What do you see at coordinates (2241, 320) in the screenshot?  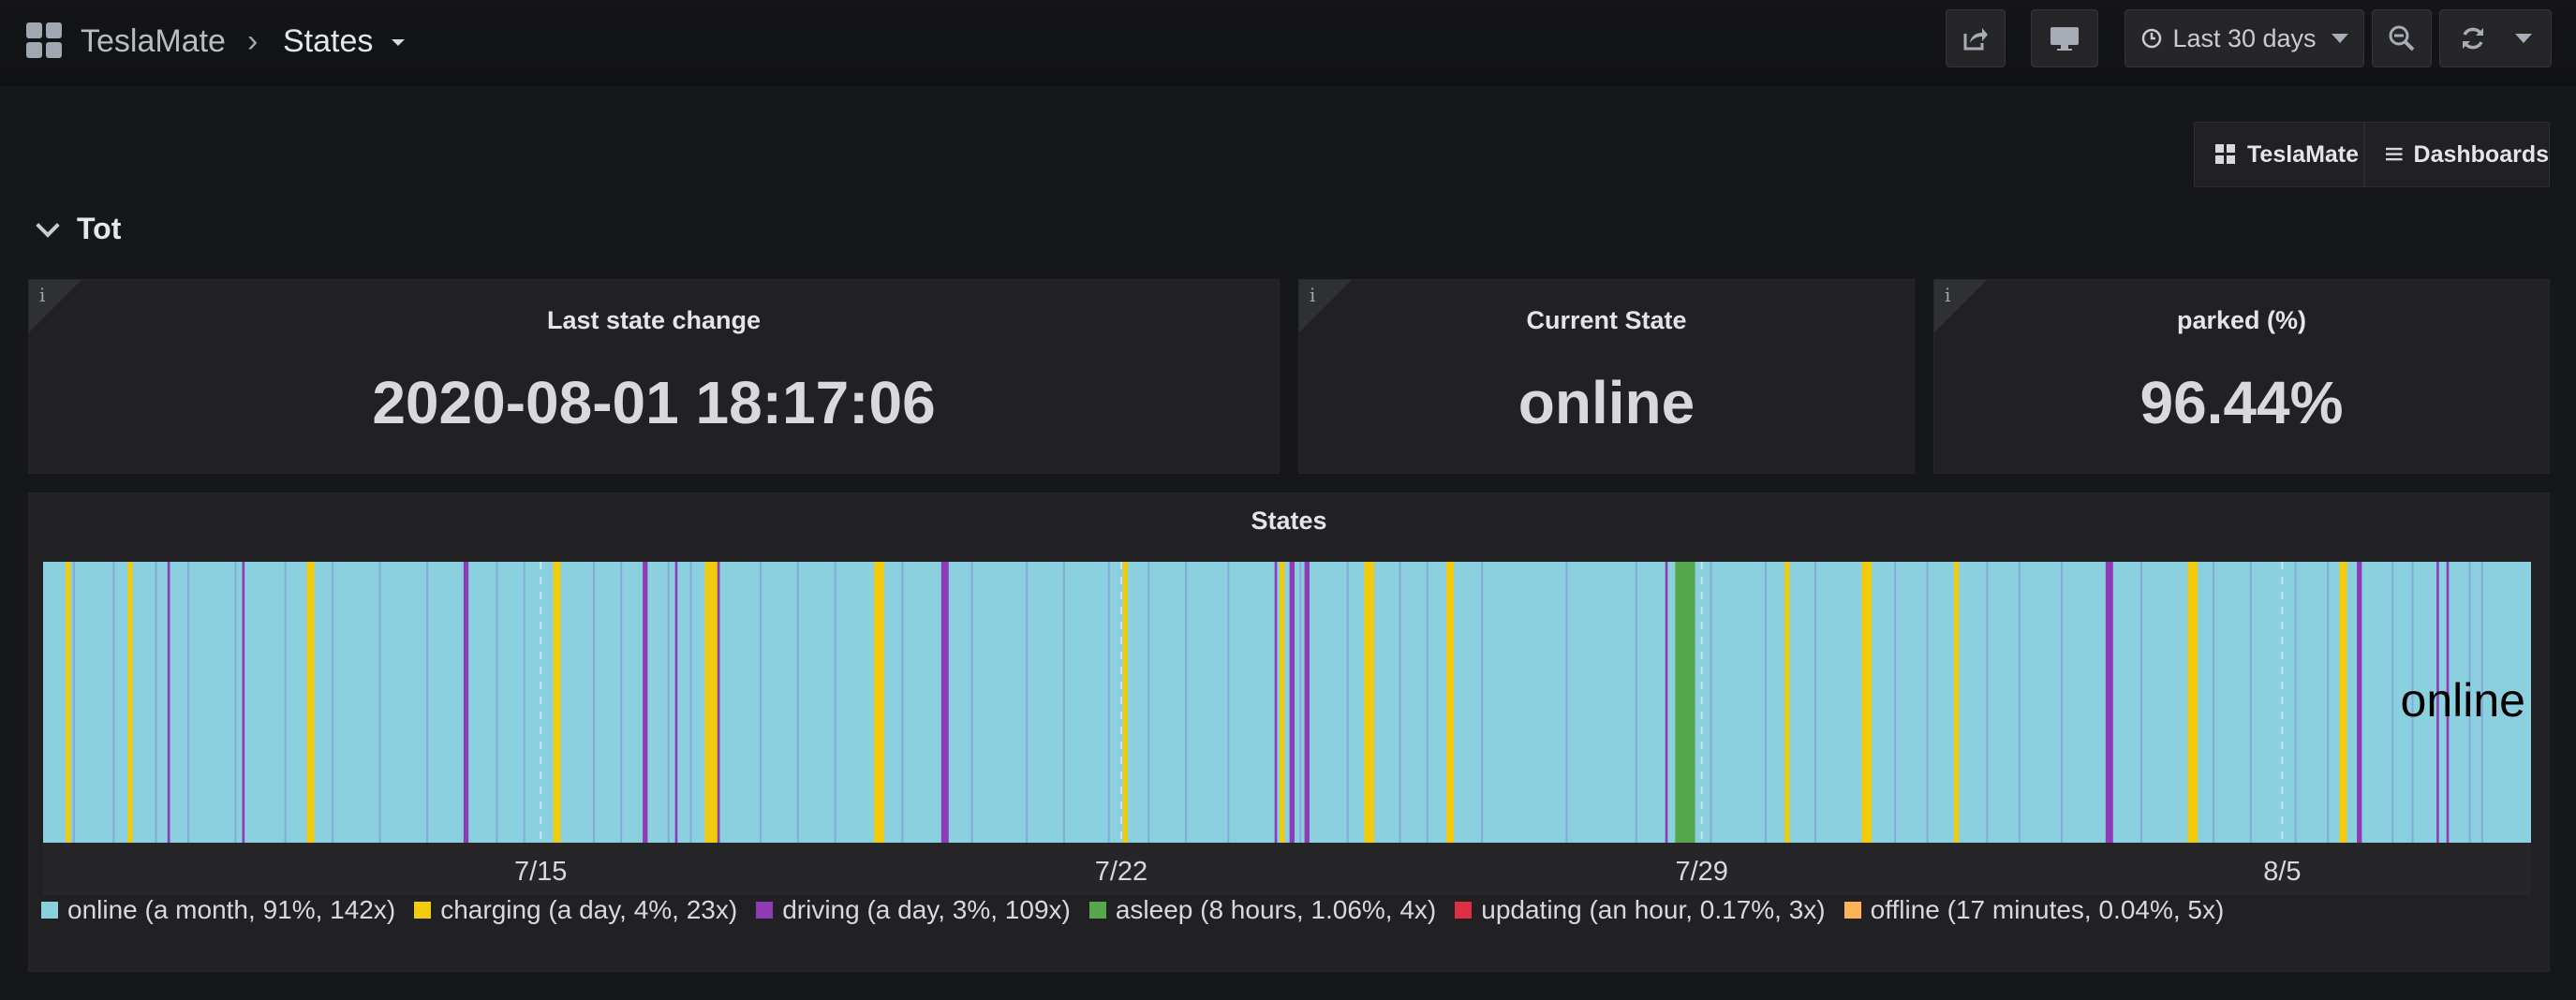 I see `panel-title: parked (%)` at bounding box center [2241, 320].